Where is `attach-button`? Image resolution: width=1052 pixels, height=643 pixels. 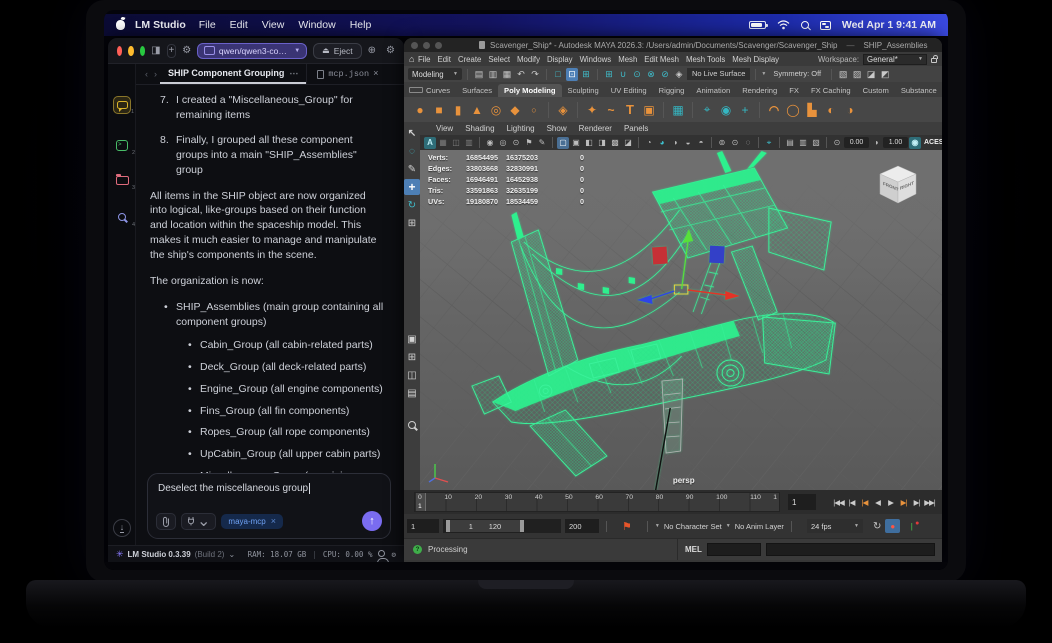
attach-button is located at coordinates (166, 521).